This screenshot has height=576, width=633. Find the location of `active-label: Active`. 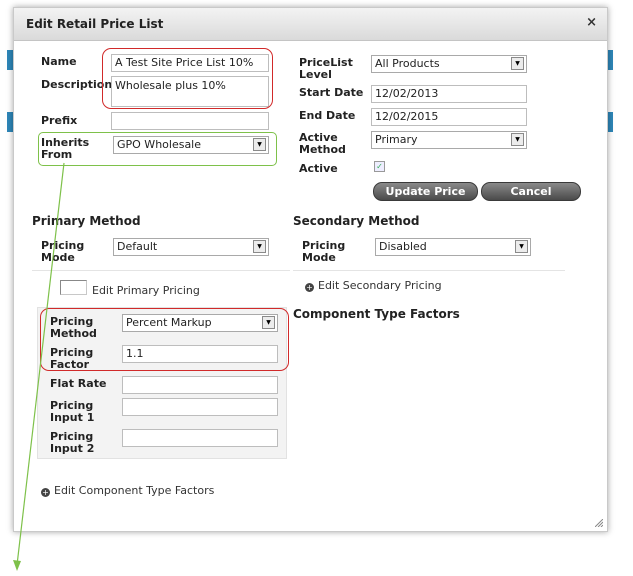

active-label: Active is located at coordinates (318, 168).